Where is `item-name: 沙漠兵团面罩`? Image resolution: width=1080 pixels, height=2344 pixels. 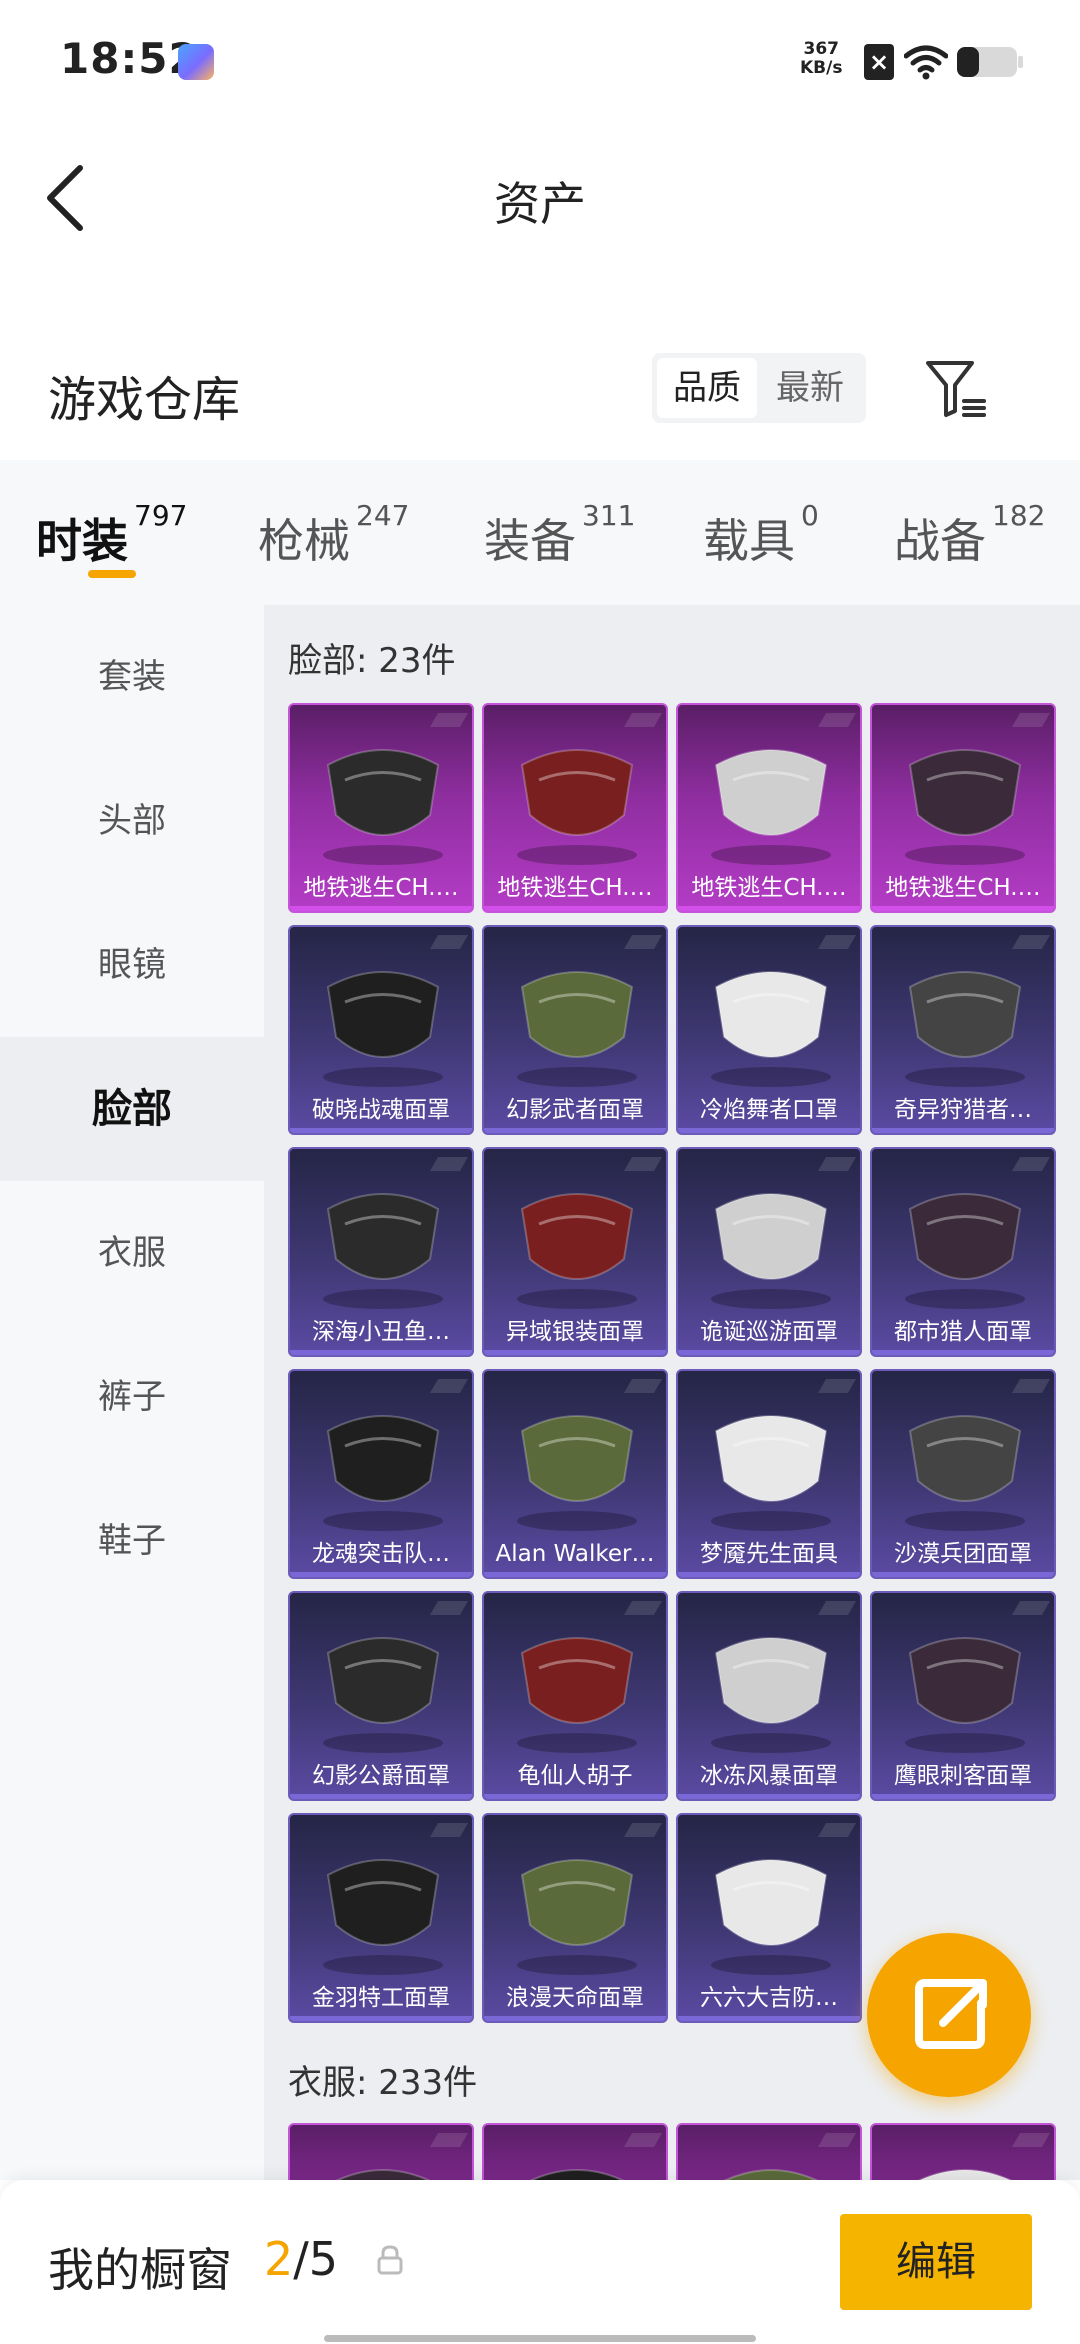
item-name: 沙漠兵团面罩 is located at coordinates (963, 1554).